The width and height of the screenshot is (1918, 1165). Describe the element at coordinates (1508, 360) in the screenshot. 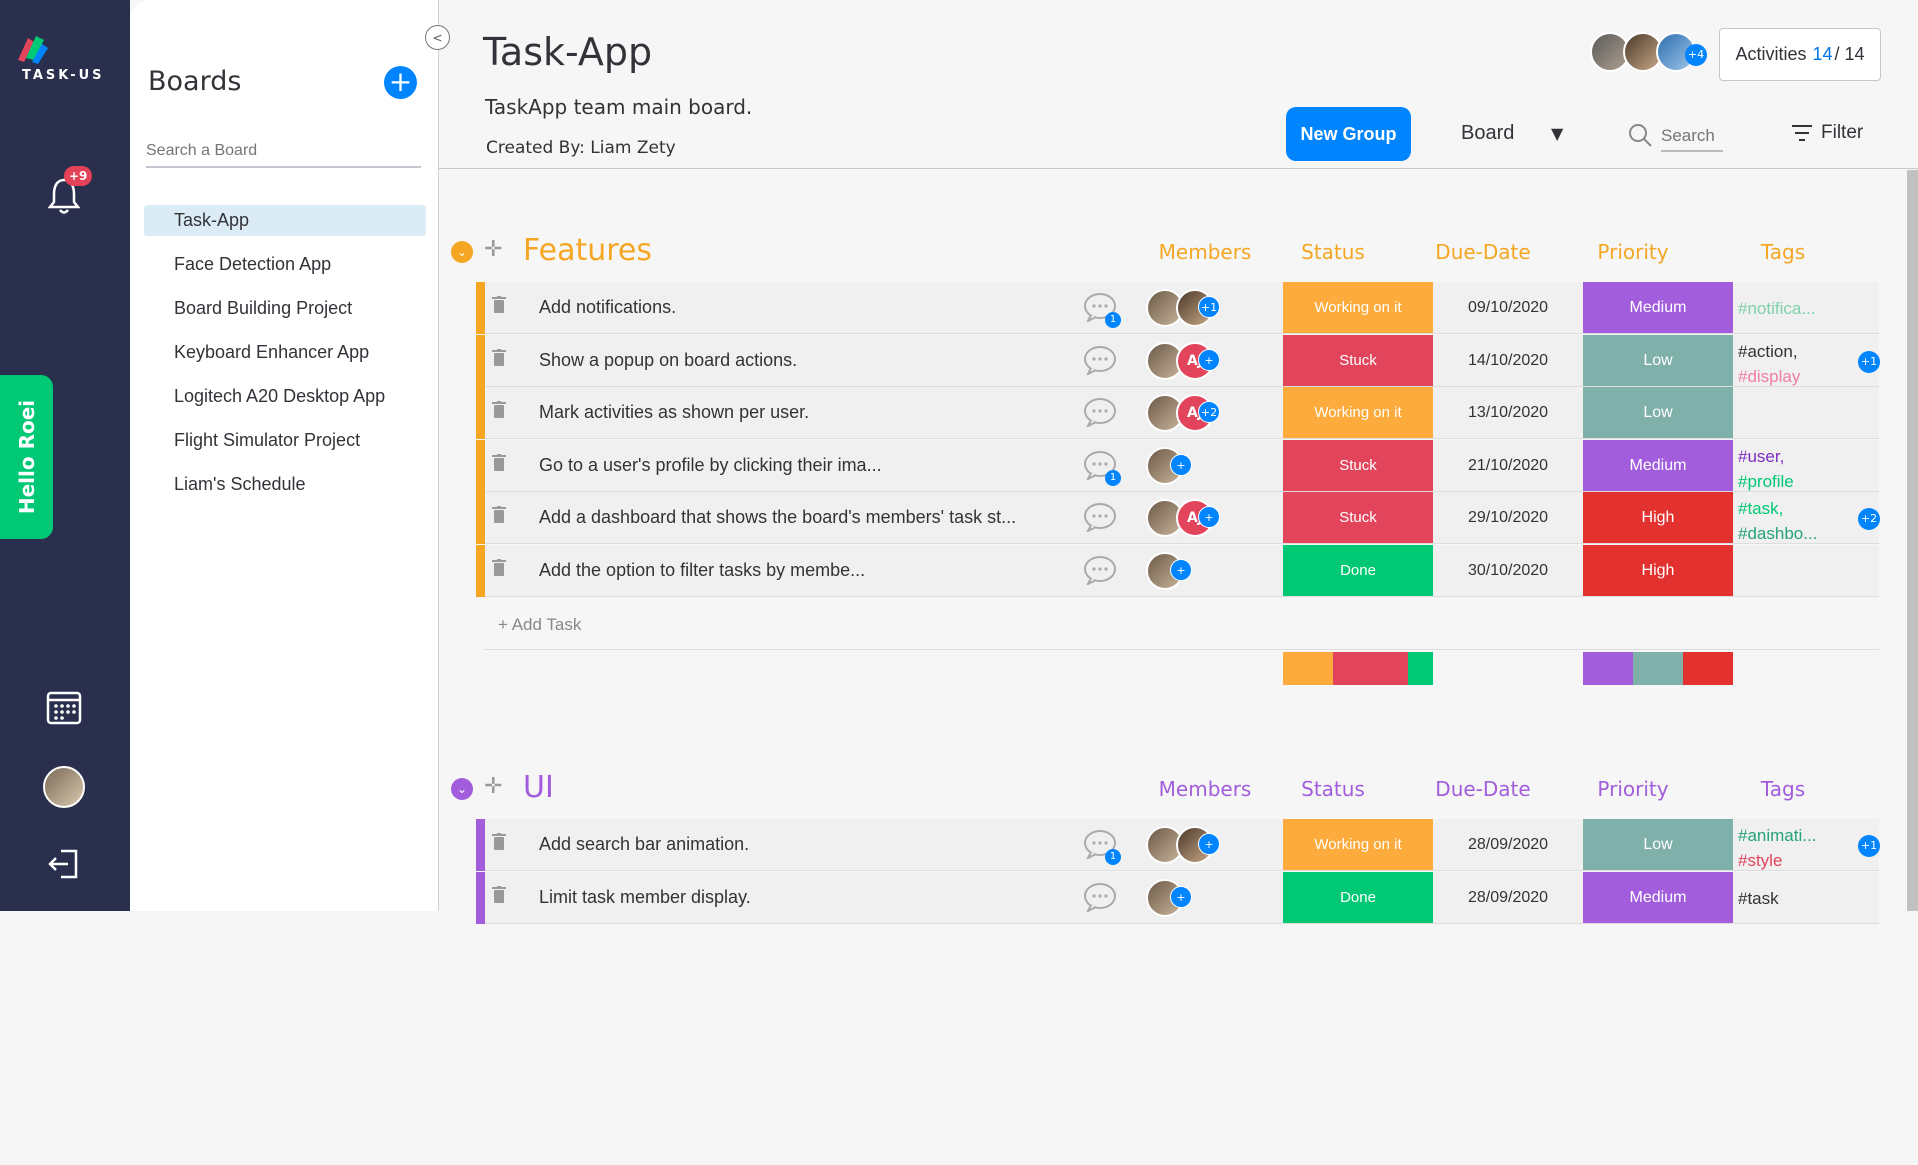

I see `due-date-cell: 14/10/2020` at that location.